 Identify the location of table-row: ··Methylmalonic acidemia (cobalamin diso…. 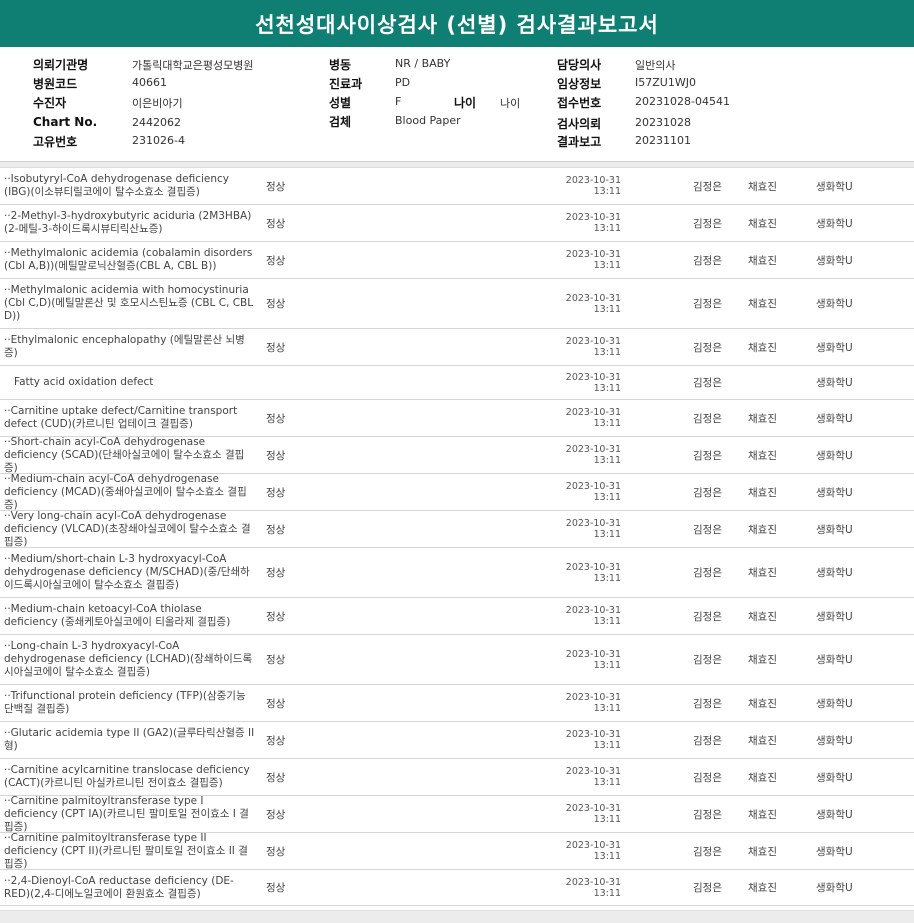
(457, 260).